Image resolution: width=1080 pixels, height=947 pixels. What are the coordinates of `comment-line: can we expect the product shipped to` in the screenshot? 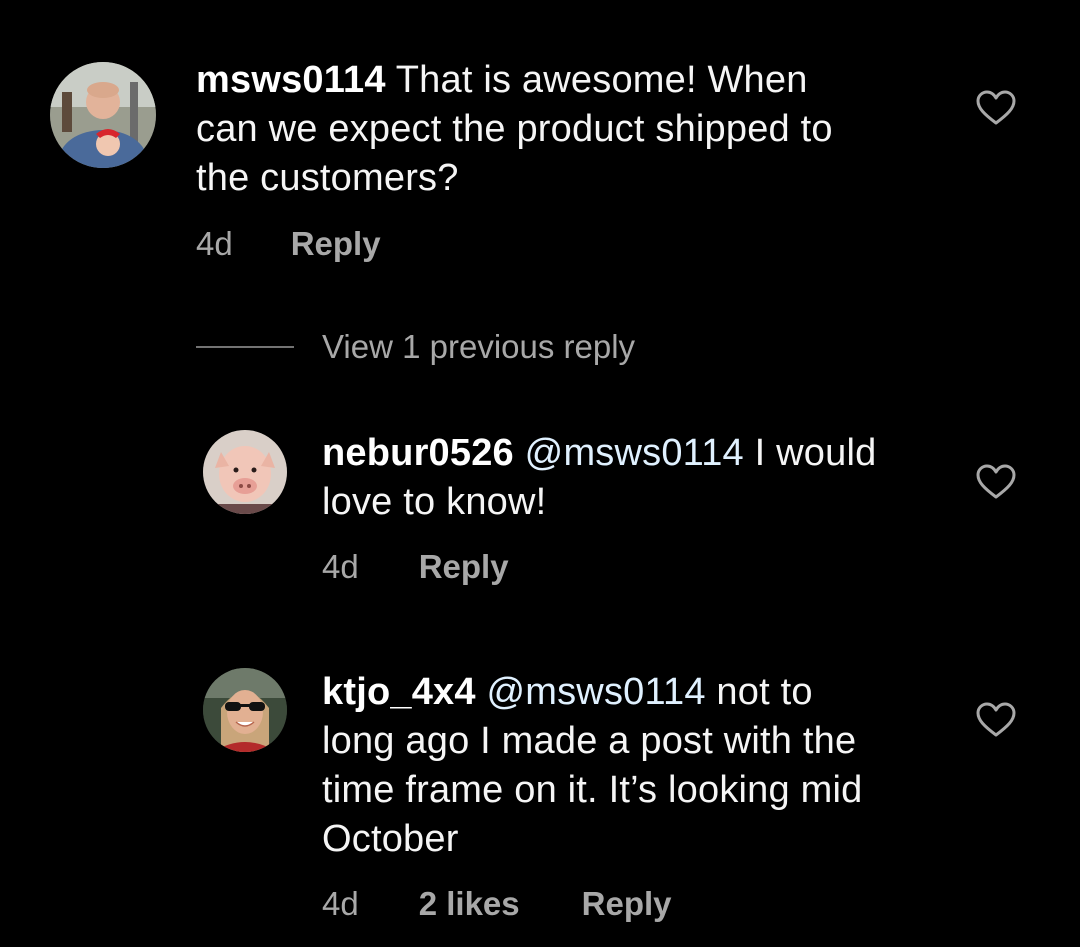 It's located at (514, 129).